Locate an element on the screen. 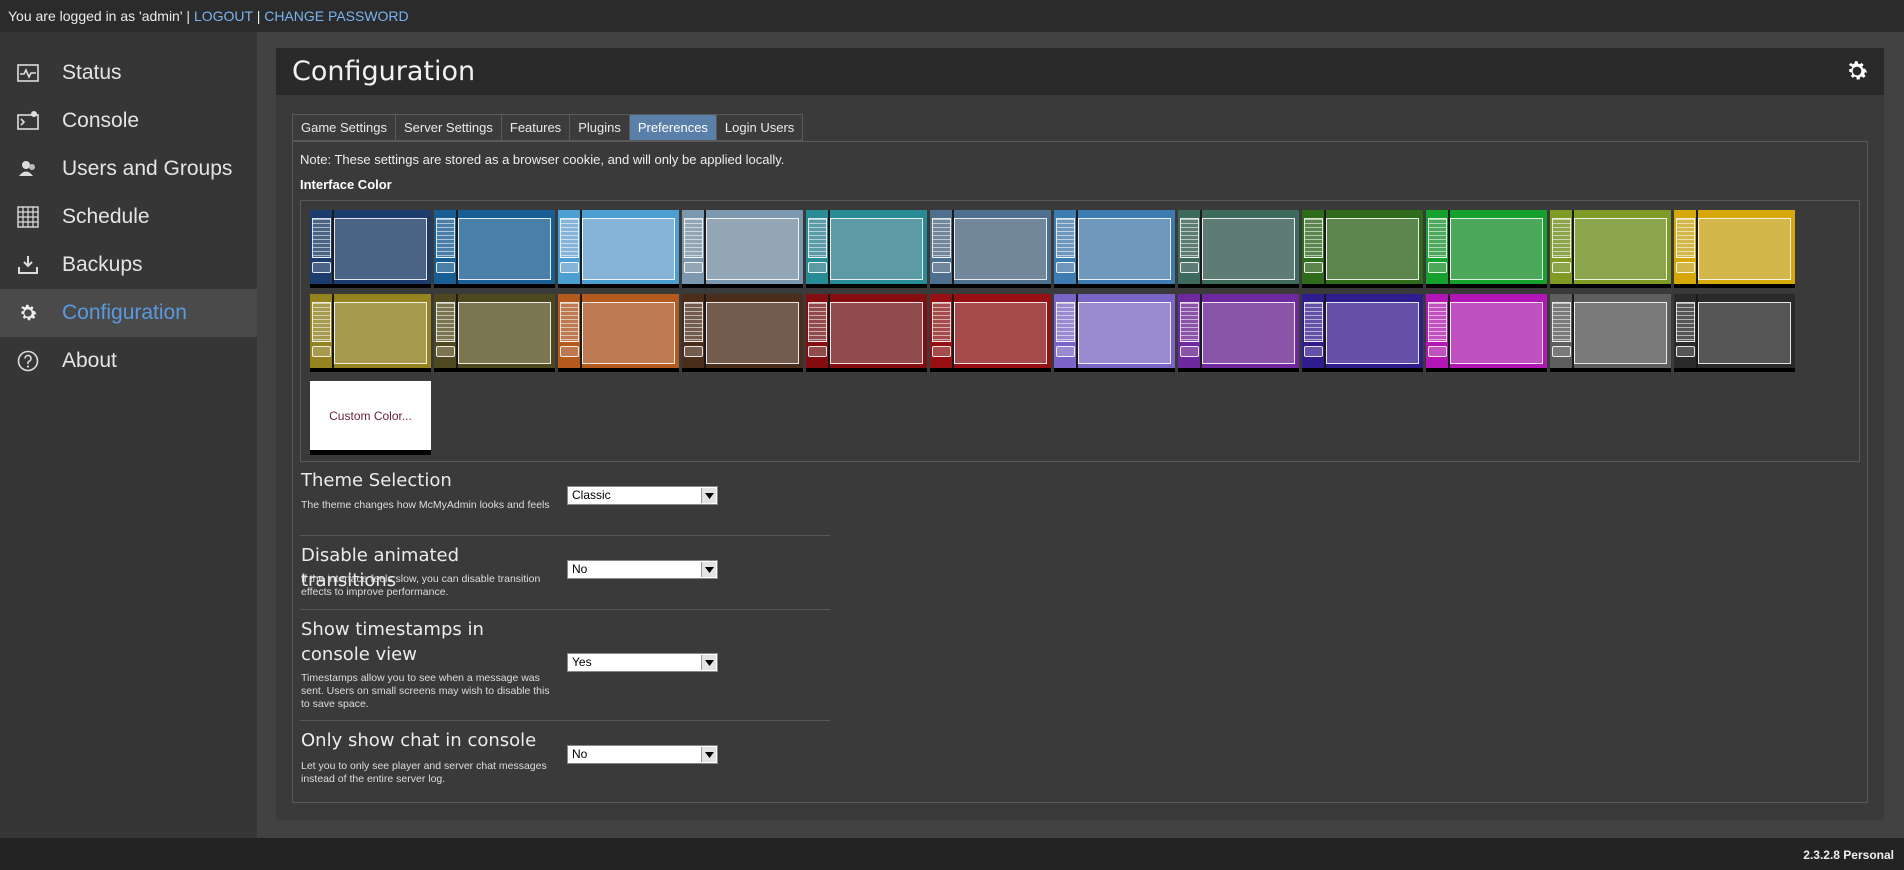  setting-title: Only show chat in console is located at coordinates (419, 740).